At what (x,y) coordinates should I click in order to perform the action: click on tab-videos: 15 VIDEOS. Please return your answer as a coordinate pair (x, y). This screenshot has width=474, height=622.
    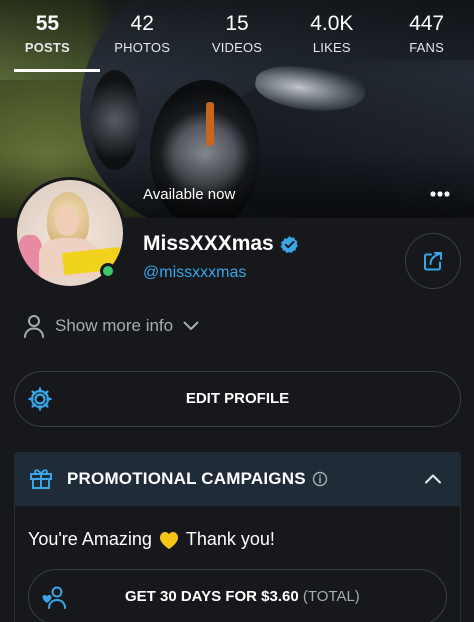
    Looking at the image, I should click on (237, 41).